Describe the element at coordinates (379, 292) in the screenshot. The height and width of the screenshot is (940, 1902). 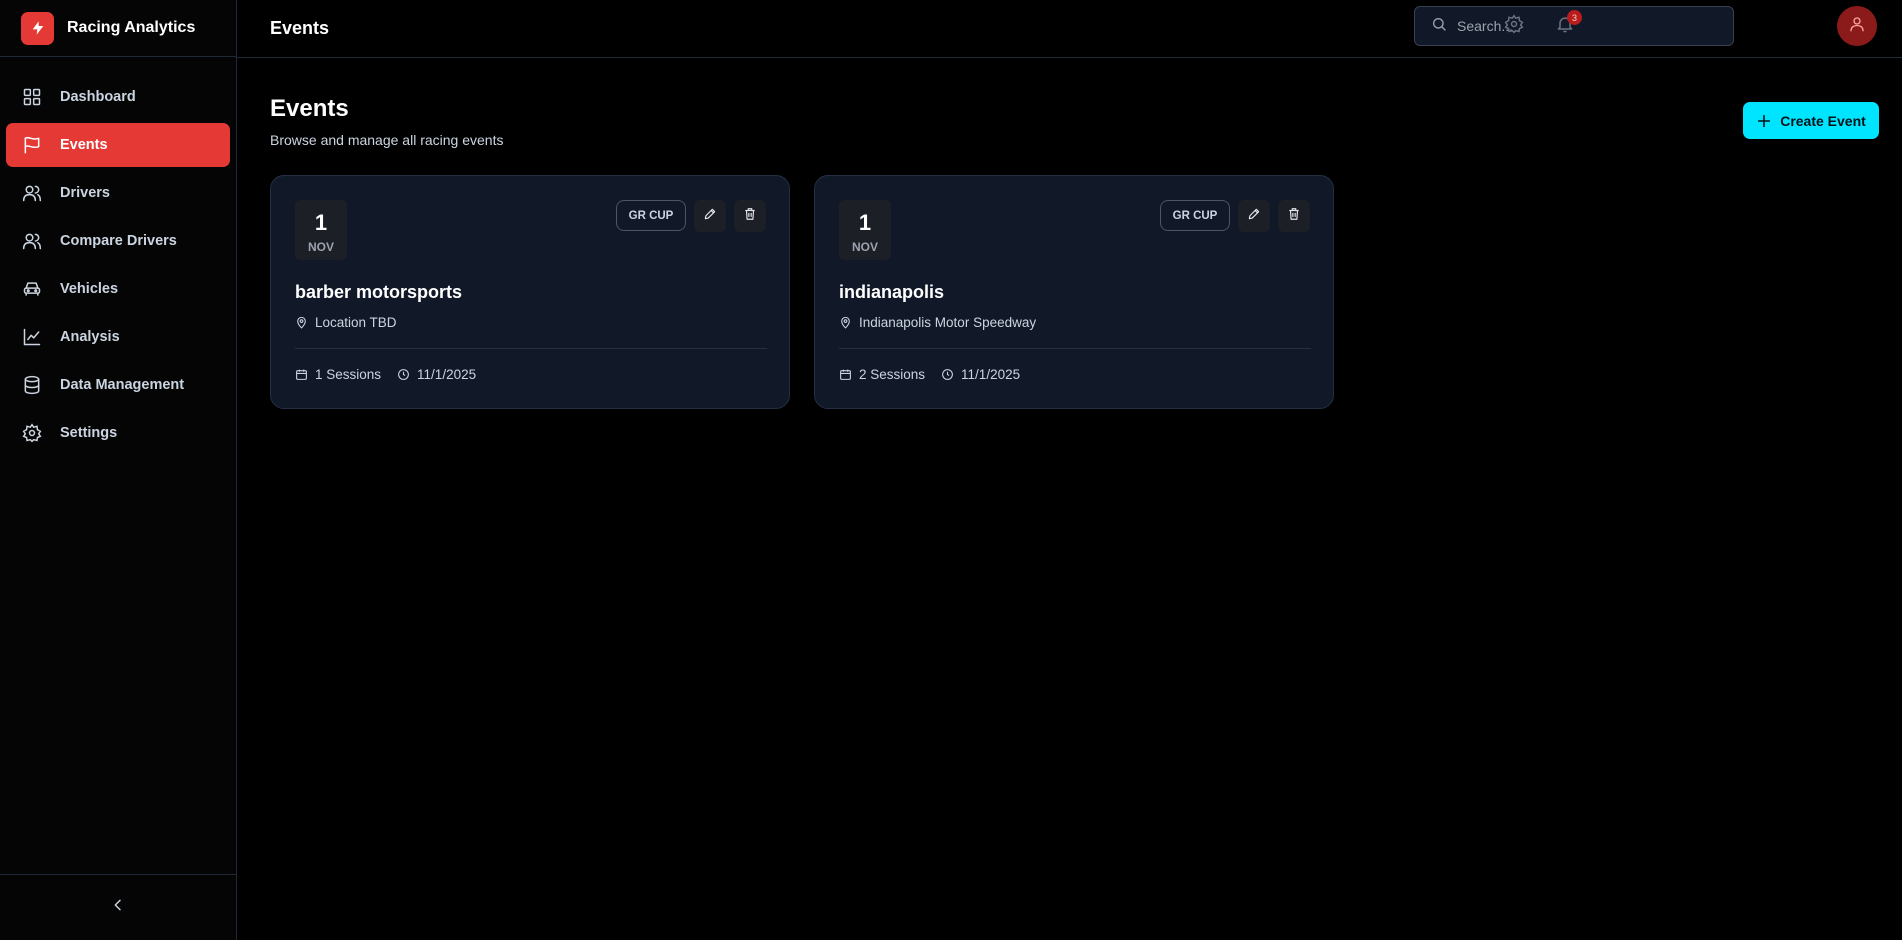
I see `event-name: barber motorsports` at that location.